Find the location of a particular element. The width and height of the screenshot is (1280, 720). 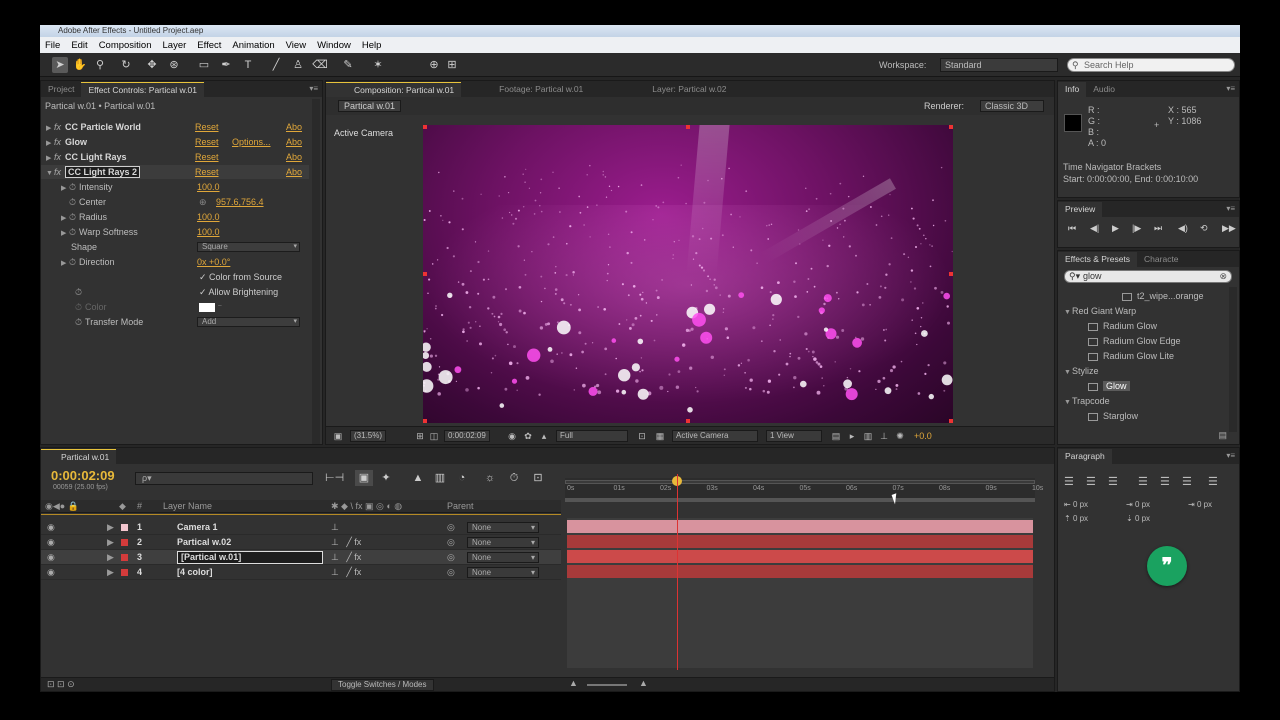

composition-breadcrumb: Partical w.01 is located at coordinates (370, 106).